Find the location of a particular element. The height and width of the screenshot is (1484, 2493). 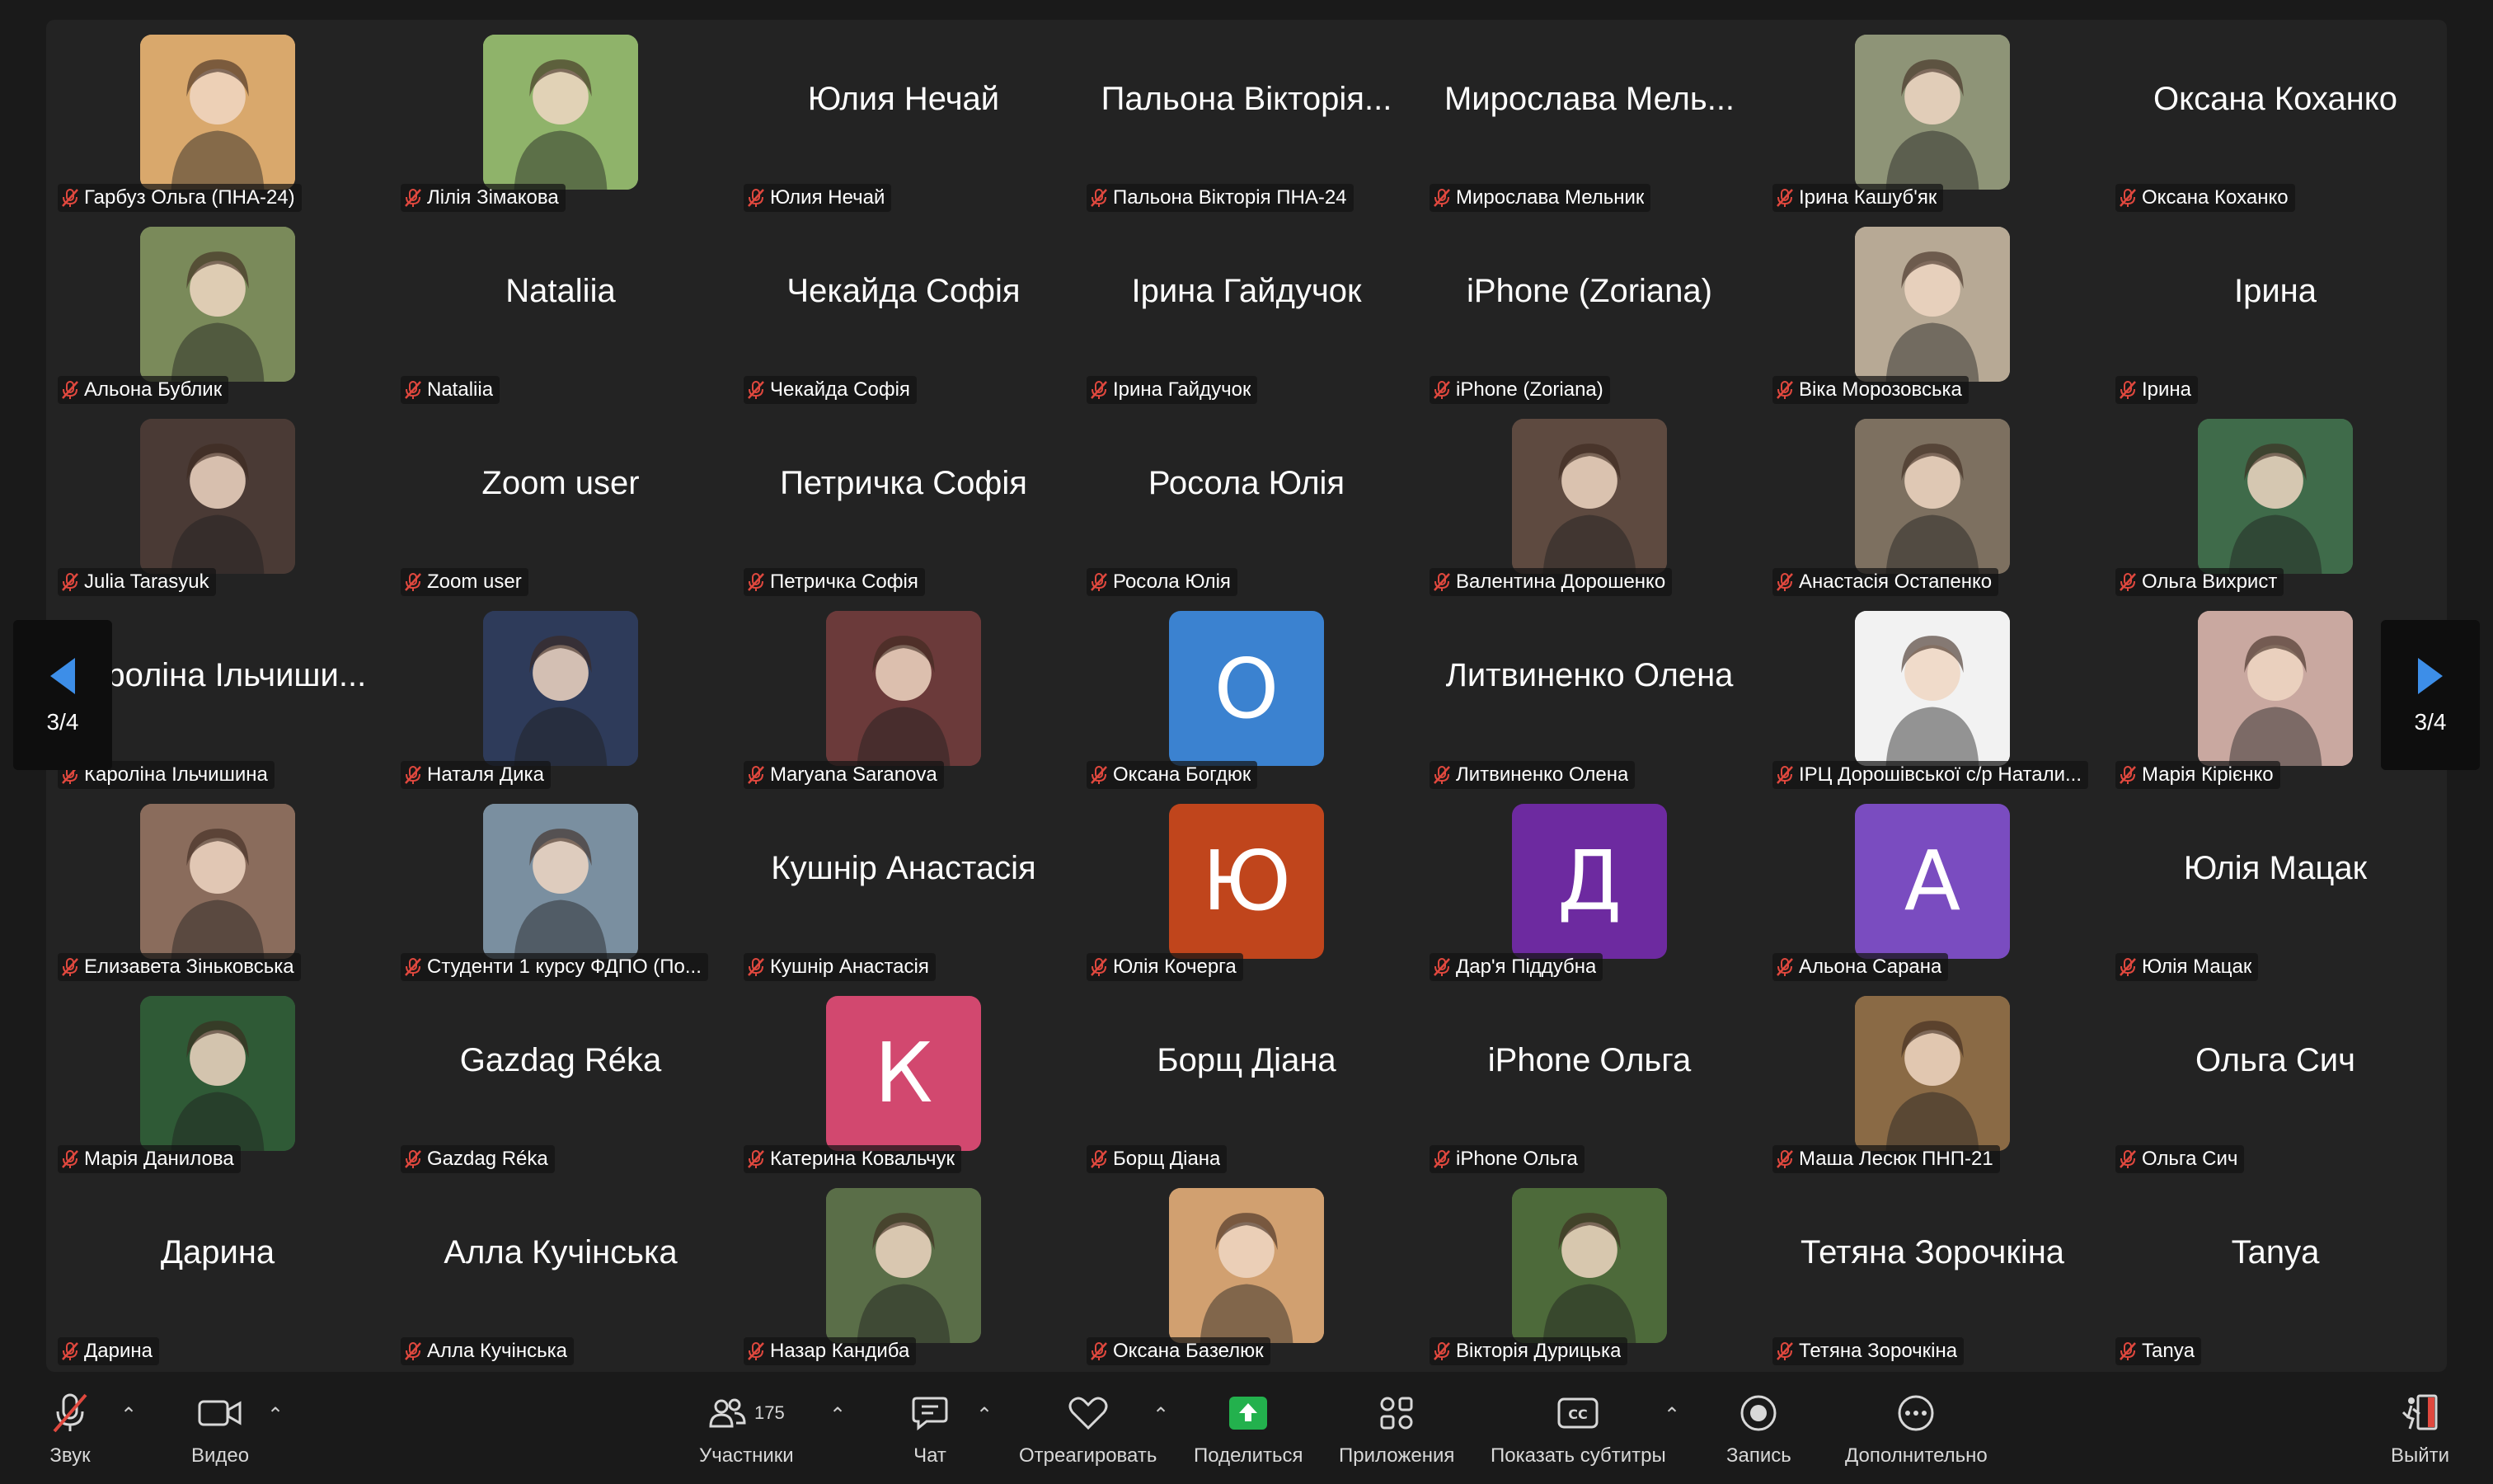

participant-tile: Юлія Мацак Юлія Мацак is located at coordinates (2275, 888).